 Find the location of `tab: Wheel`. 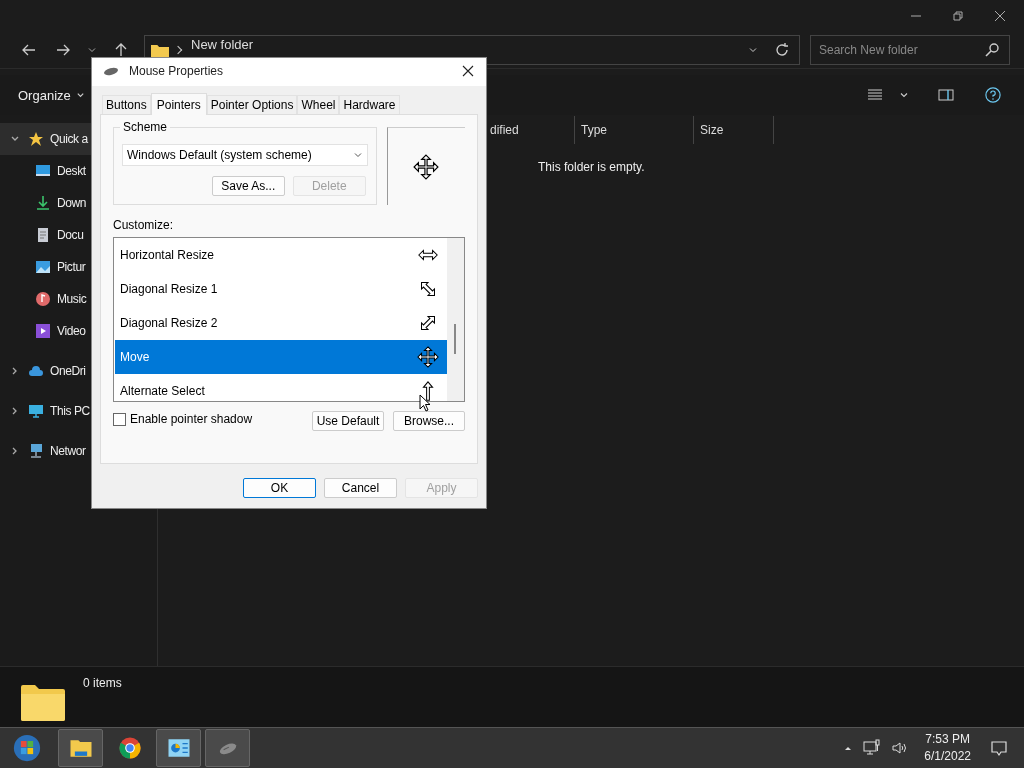

tab: Wheel is located at coordinates (318, 104).